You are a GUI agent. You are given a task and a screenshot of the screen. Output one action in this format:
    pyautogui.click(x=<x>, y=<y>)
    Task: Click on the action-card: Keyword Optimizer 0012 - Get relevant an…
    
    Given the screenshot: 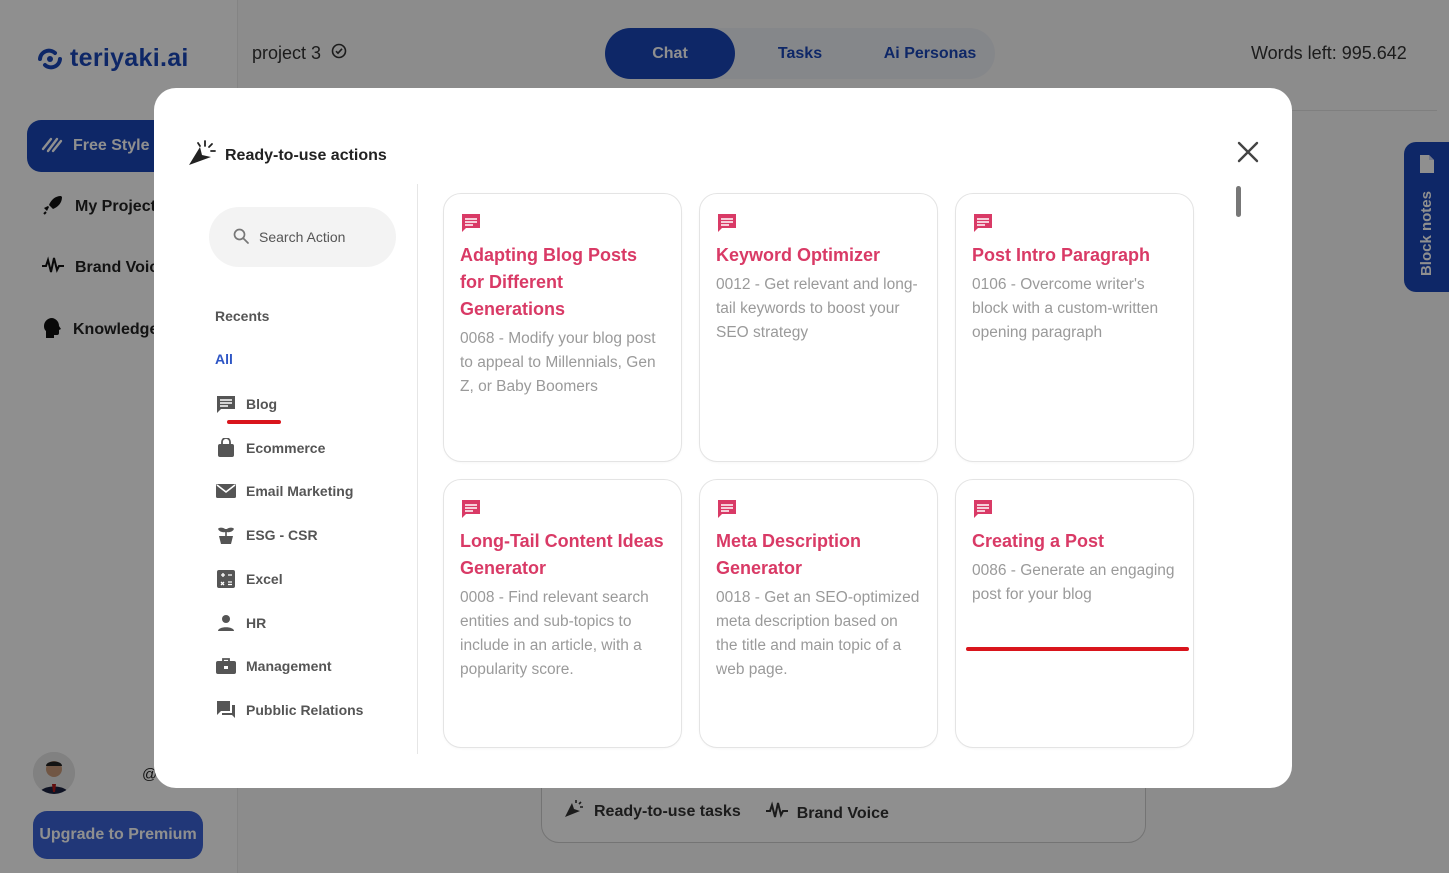 What is the action you would take?
    pyautogui.click(x=818, y=327)
    